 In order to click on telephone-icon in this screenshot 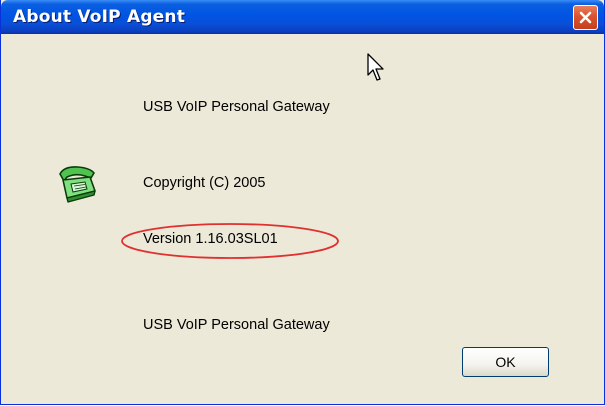, I will do `click(77, 184)`.